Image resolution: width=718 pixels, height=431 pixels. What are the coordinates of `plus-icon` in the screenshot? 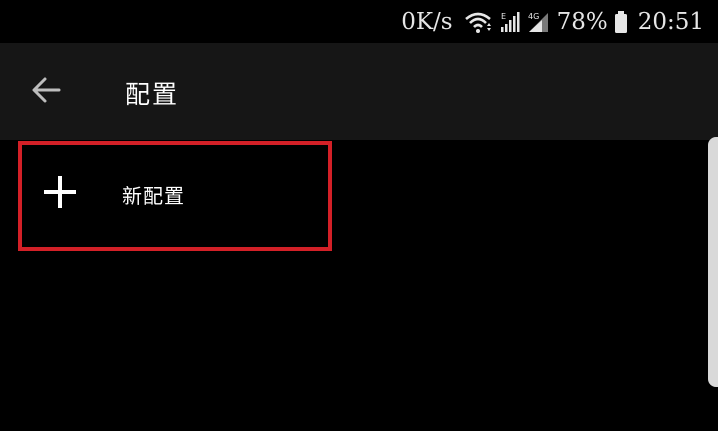 It's located at (60, 192).